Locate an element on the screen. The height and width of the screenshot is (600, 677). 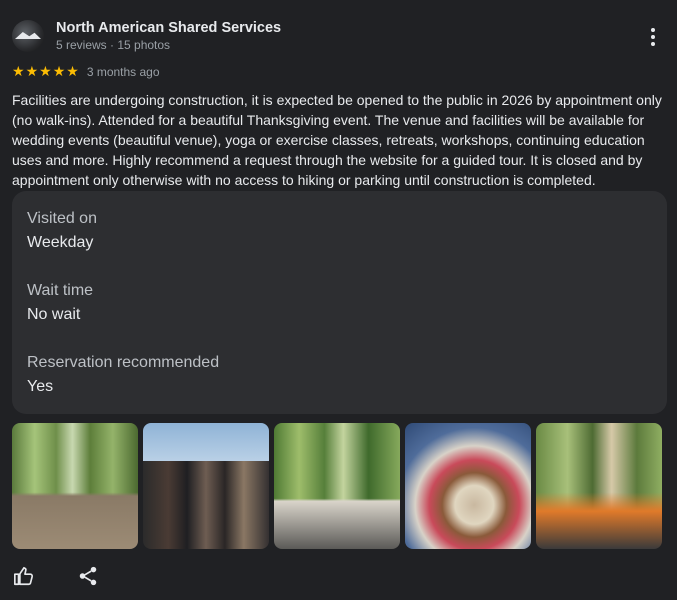
review-date: 3 months ago is located at coordinates (123, 72).